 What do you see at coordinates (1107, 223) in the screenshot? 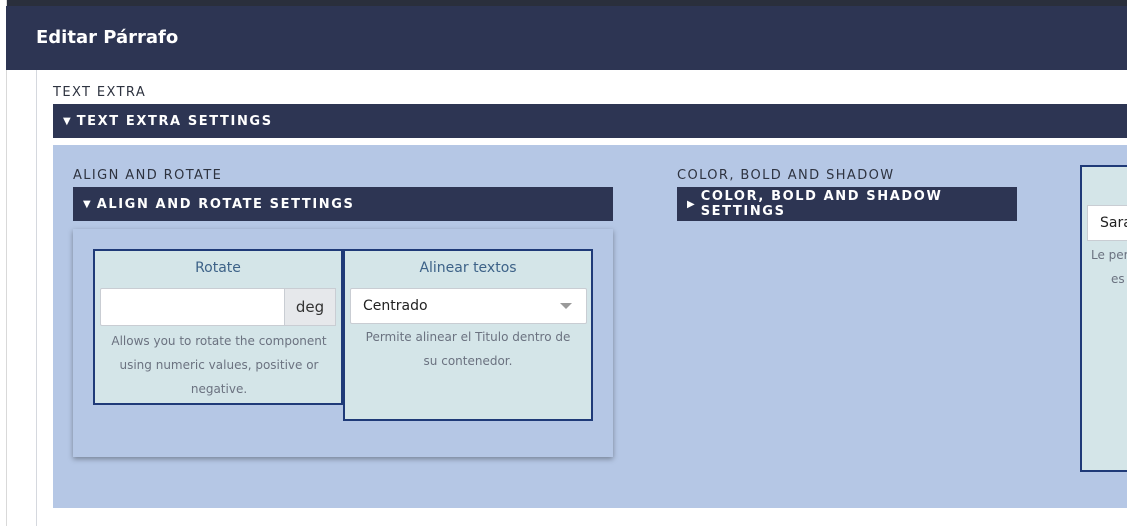
I see `partial-card-input: Sara` at bounding box center [1107, 223].